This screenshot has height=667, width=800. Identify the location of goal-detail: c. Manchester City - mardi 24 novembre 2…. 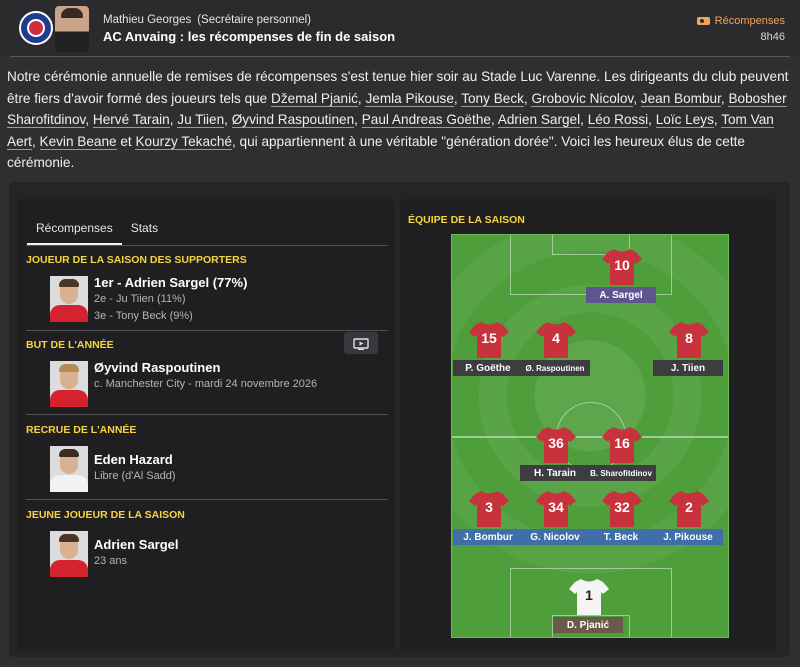
(206, 384).